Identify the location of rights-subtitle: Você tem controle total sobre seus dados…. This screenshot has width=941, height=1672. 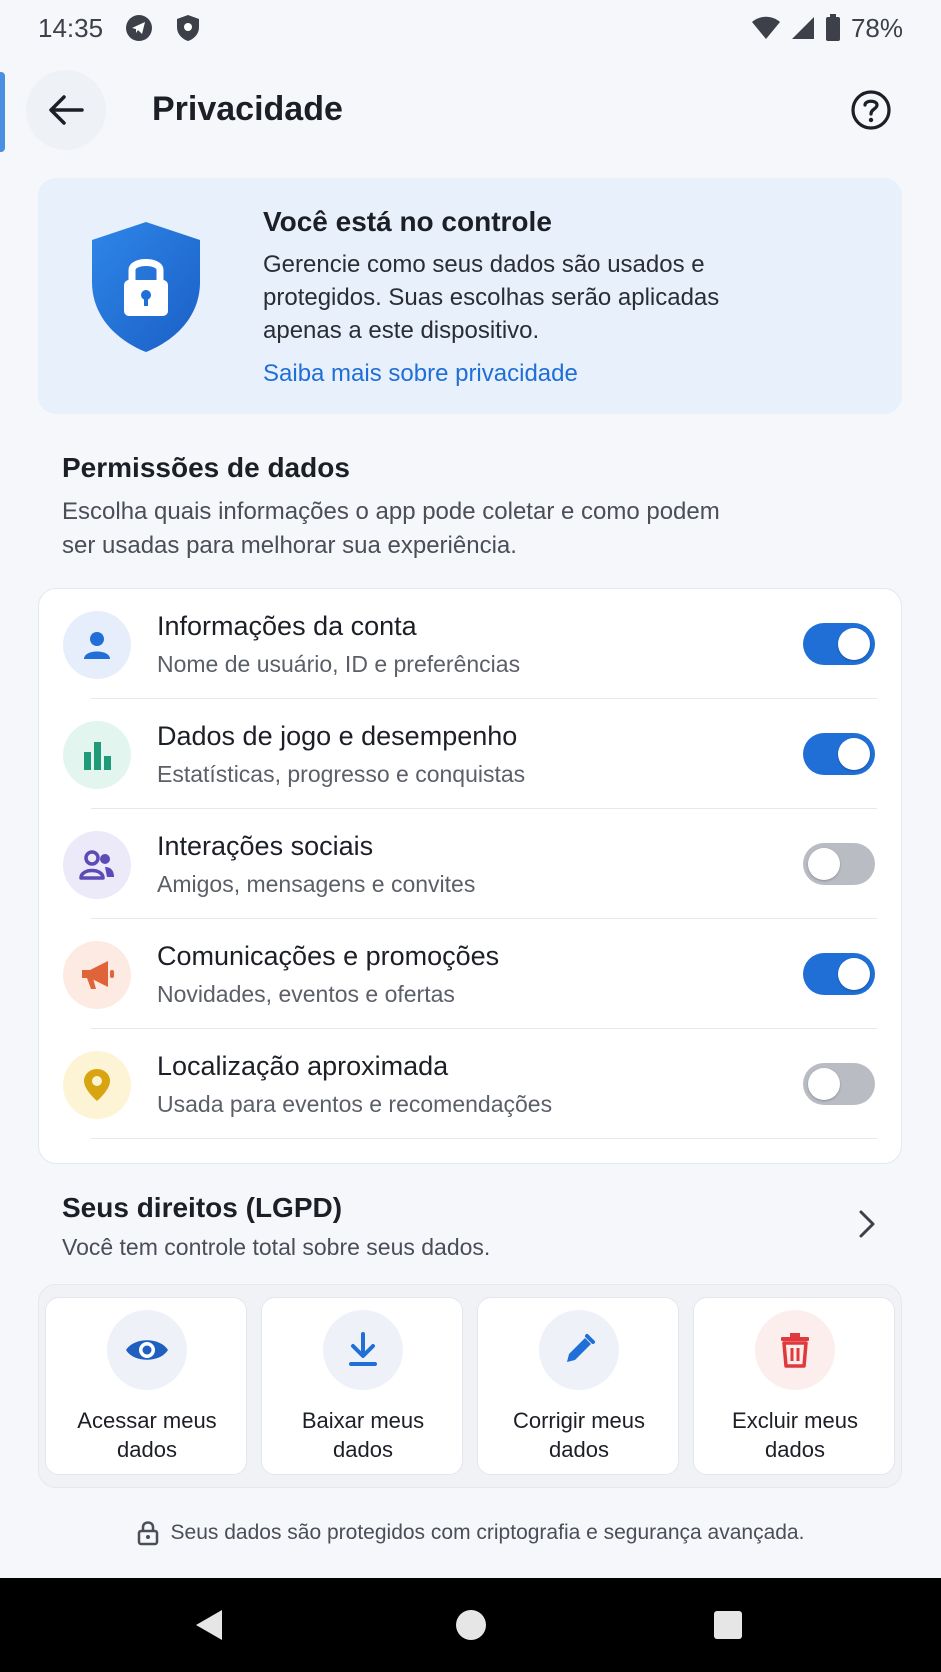
(276, 1247).